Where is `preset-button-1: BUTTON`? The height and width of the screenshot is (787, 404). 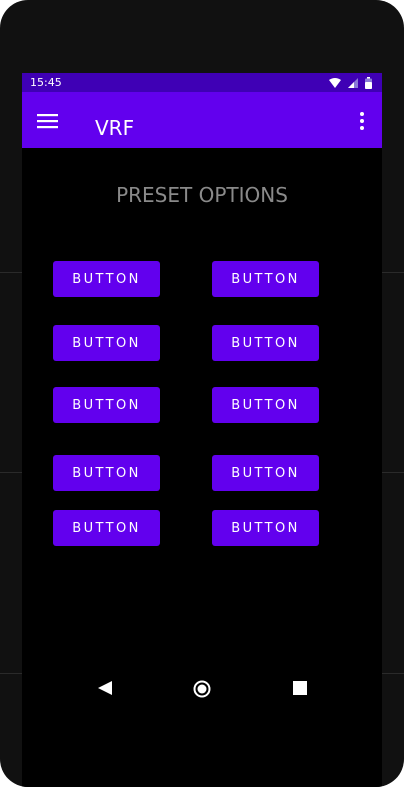 preset-button-1: BUTTON is located at coordinates (106, 279).